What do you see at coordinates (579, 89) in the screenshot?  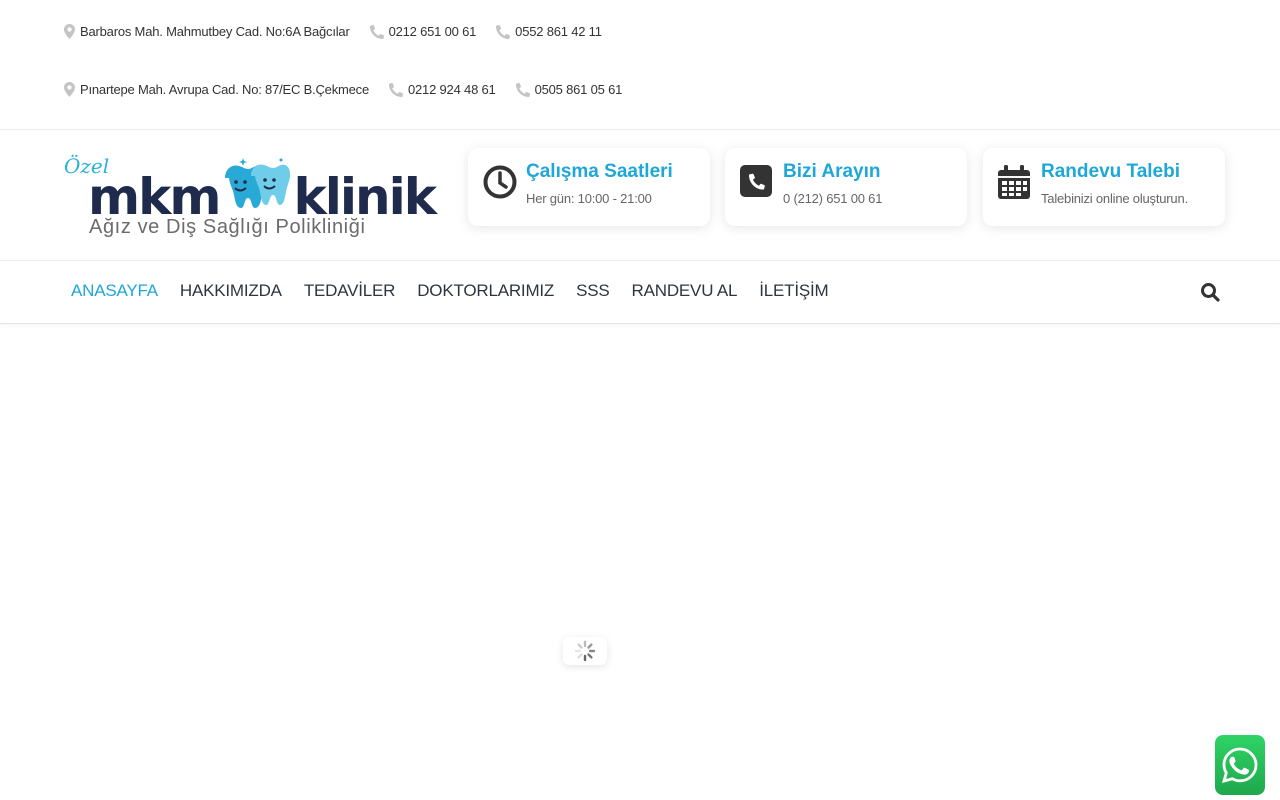 I see `phone-text: 0505 861 05 61` at bounding box center [579, 89].